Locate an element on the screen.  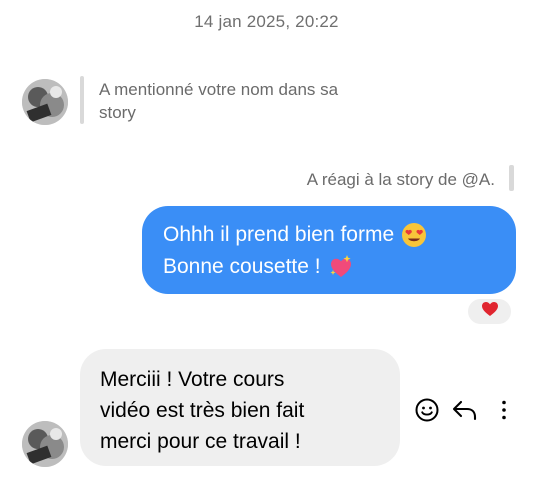
sparkling-heart-emoji is located at coordinates (341, 267).